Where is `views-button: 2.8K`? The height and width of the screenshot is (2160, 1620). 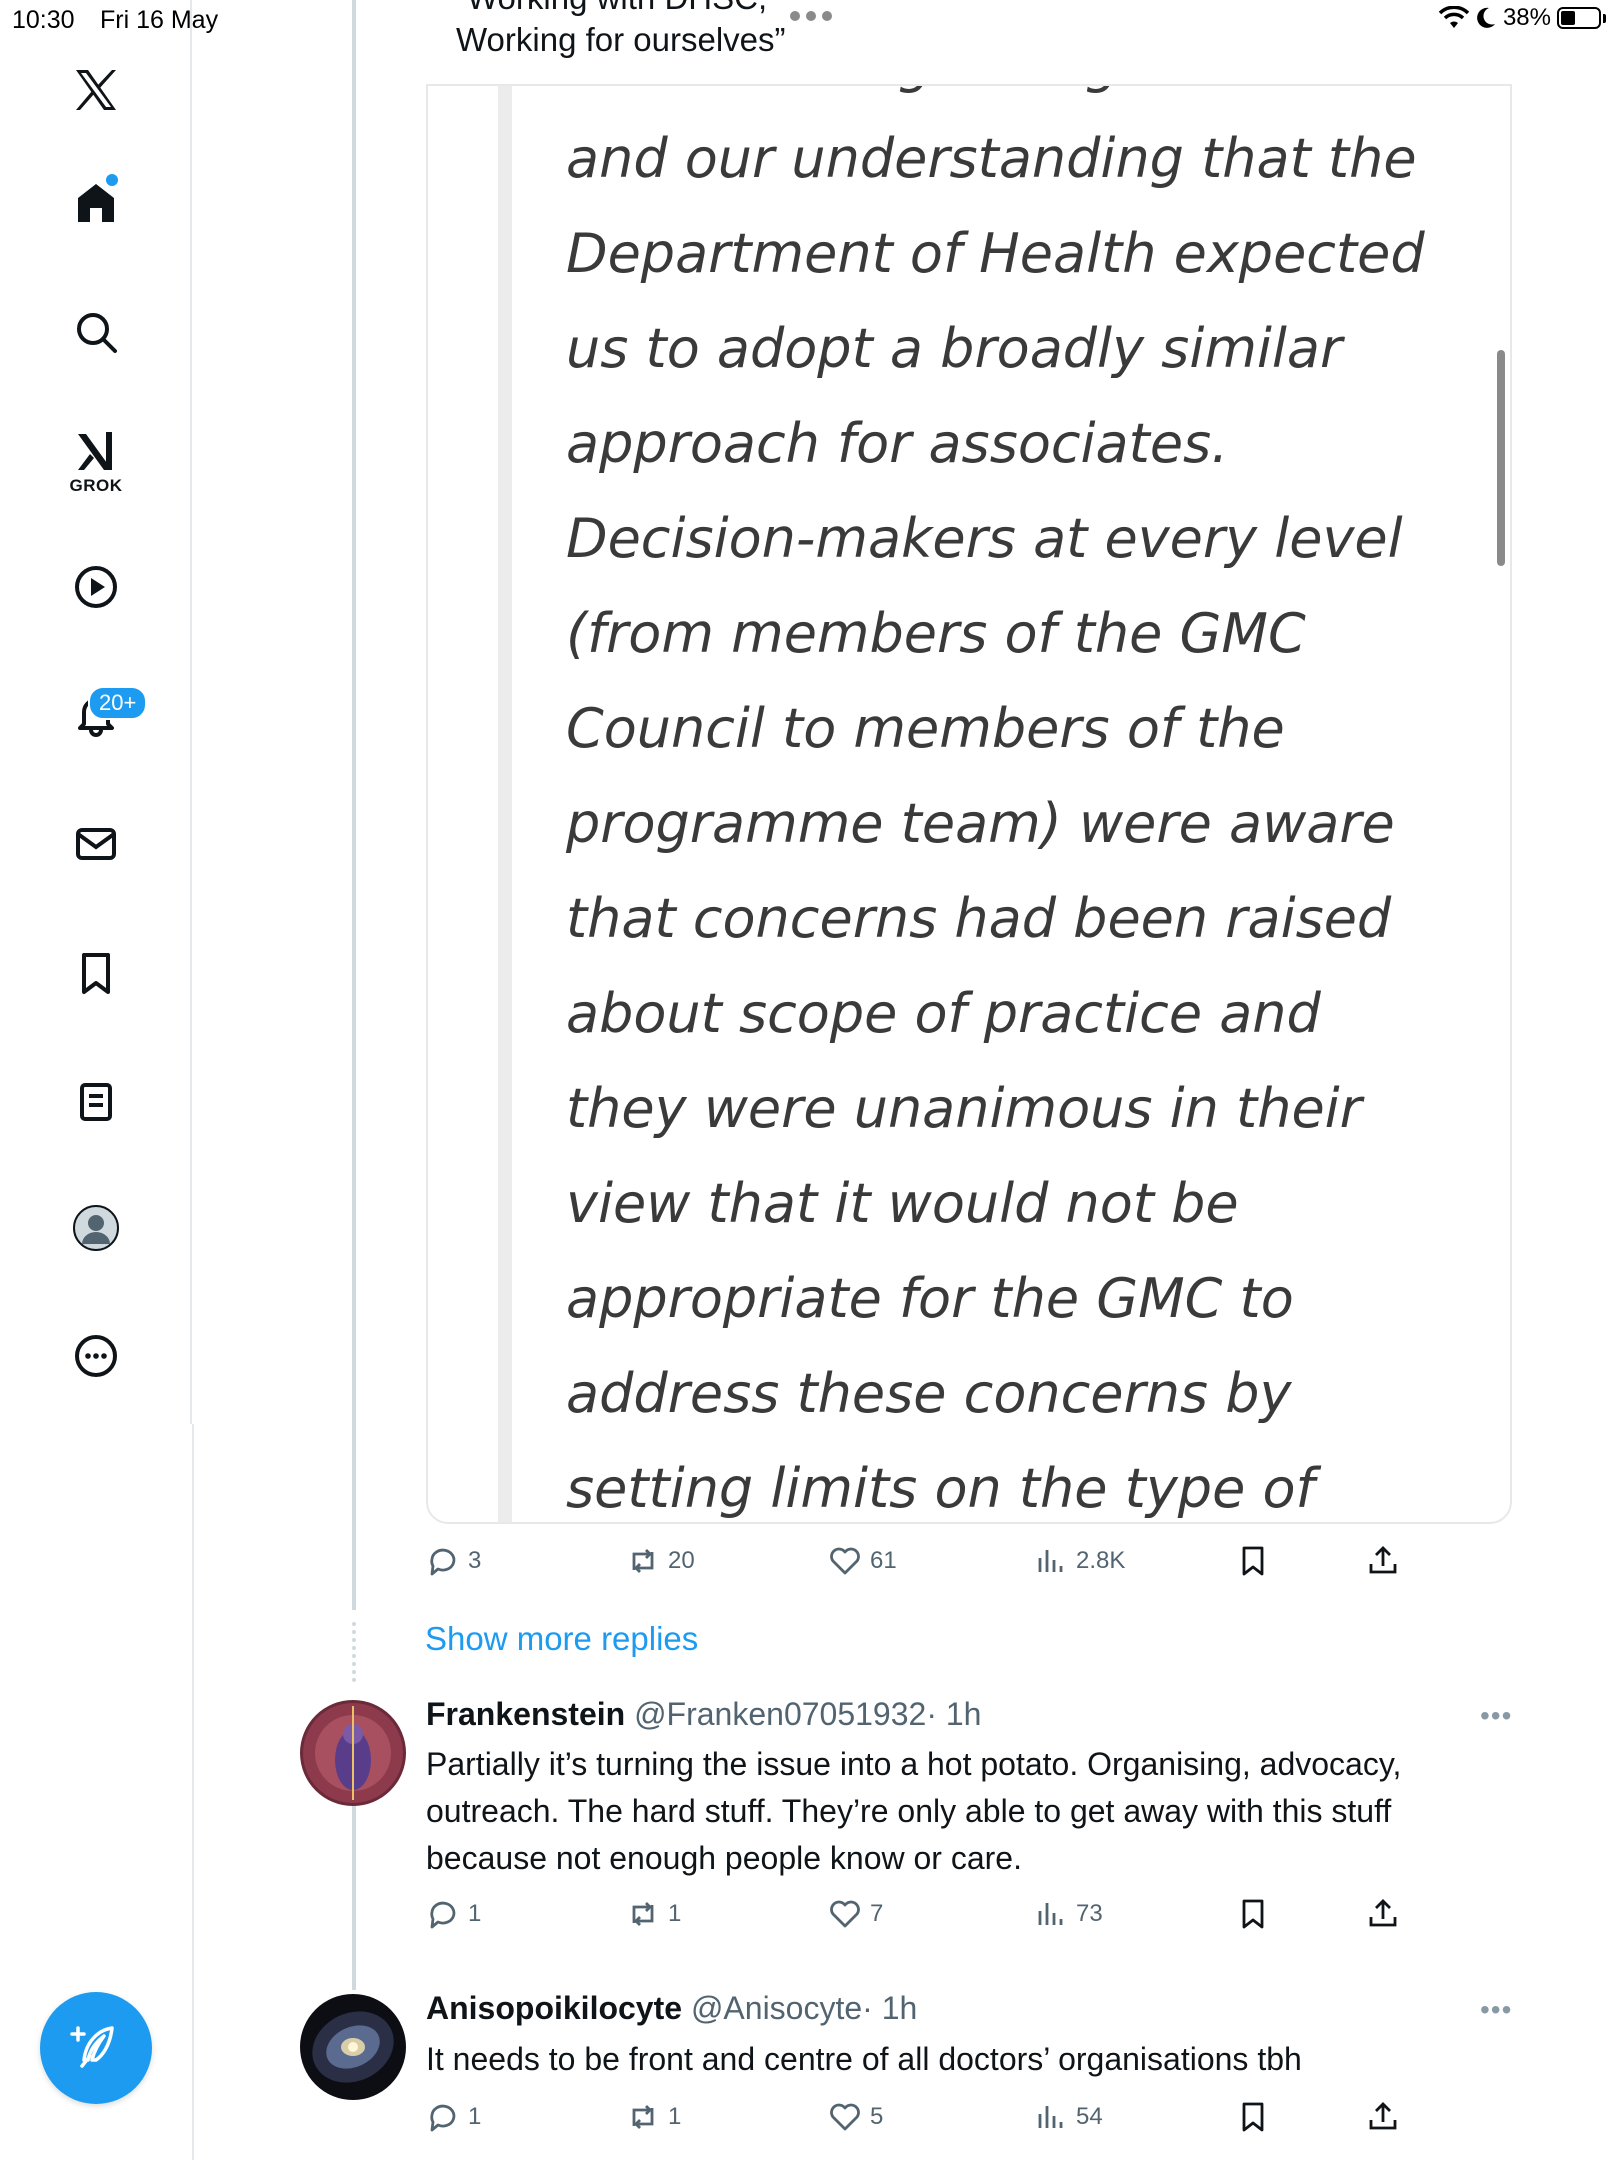 views-button: 2.8K is located at coordinates (1079, 1561).